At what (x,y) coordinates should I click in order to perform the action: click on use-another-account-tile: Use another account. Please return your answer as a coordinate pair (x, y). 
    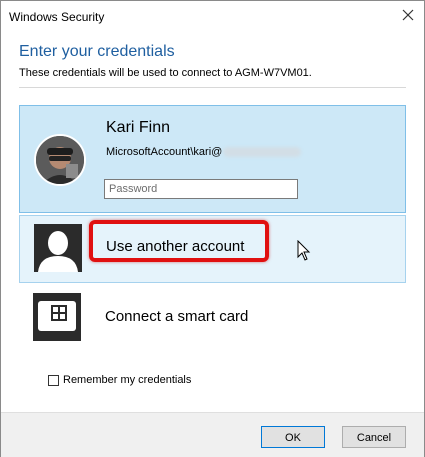
    Looking at the image, I should click on (212, 249).